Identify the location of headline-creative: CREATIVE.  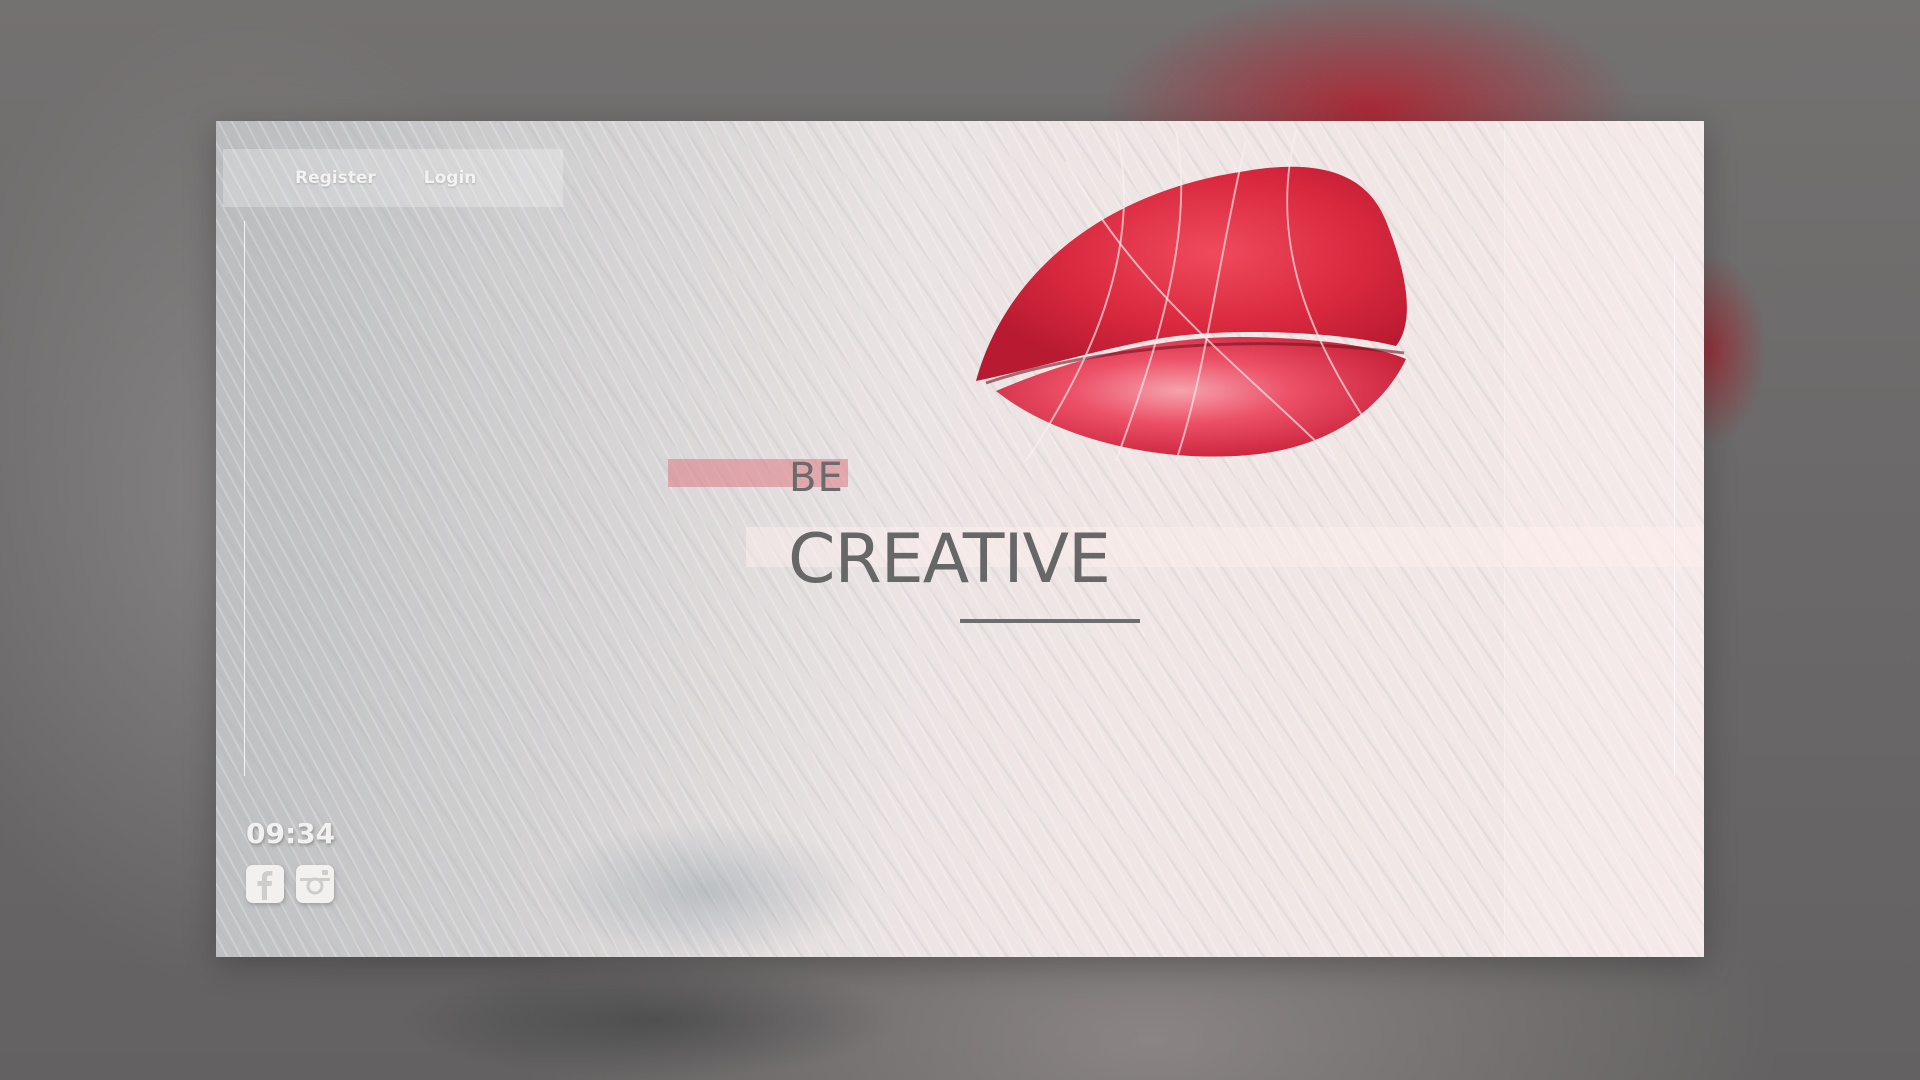
(949, 559).